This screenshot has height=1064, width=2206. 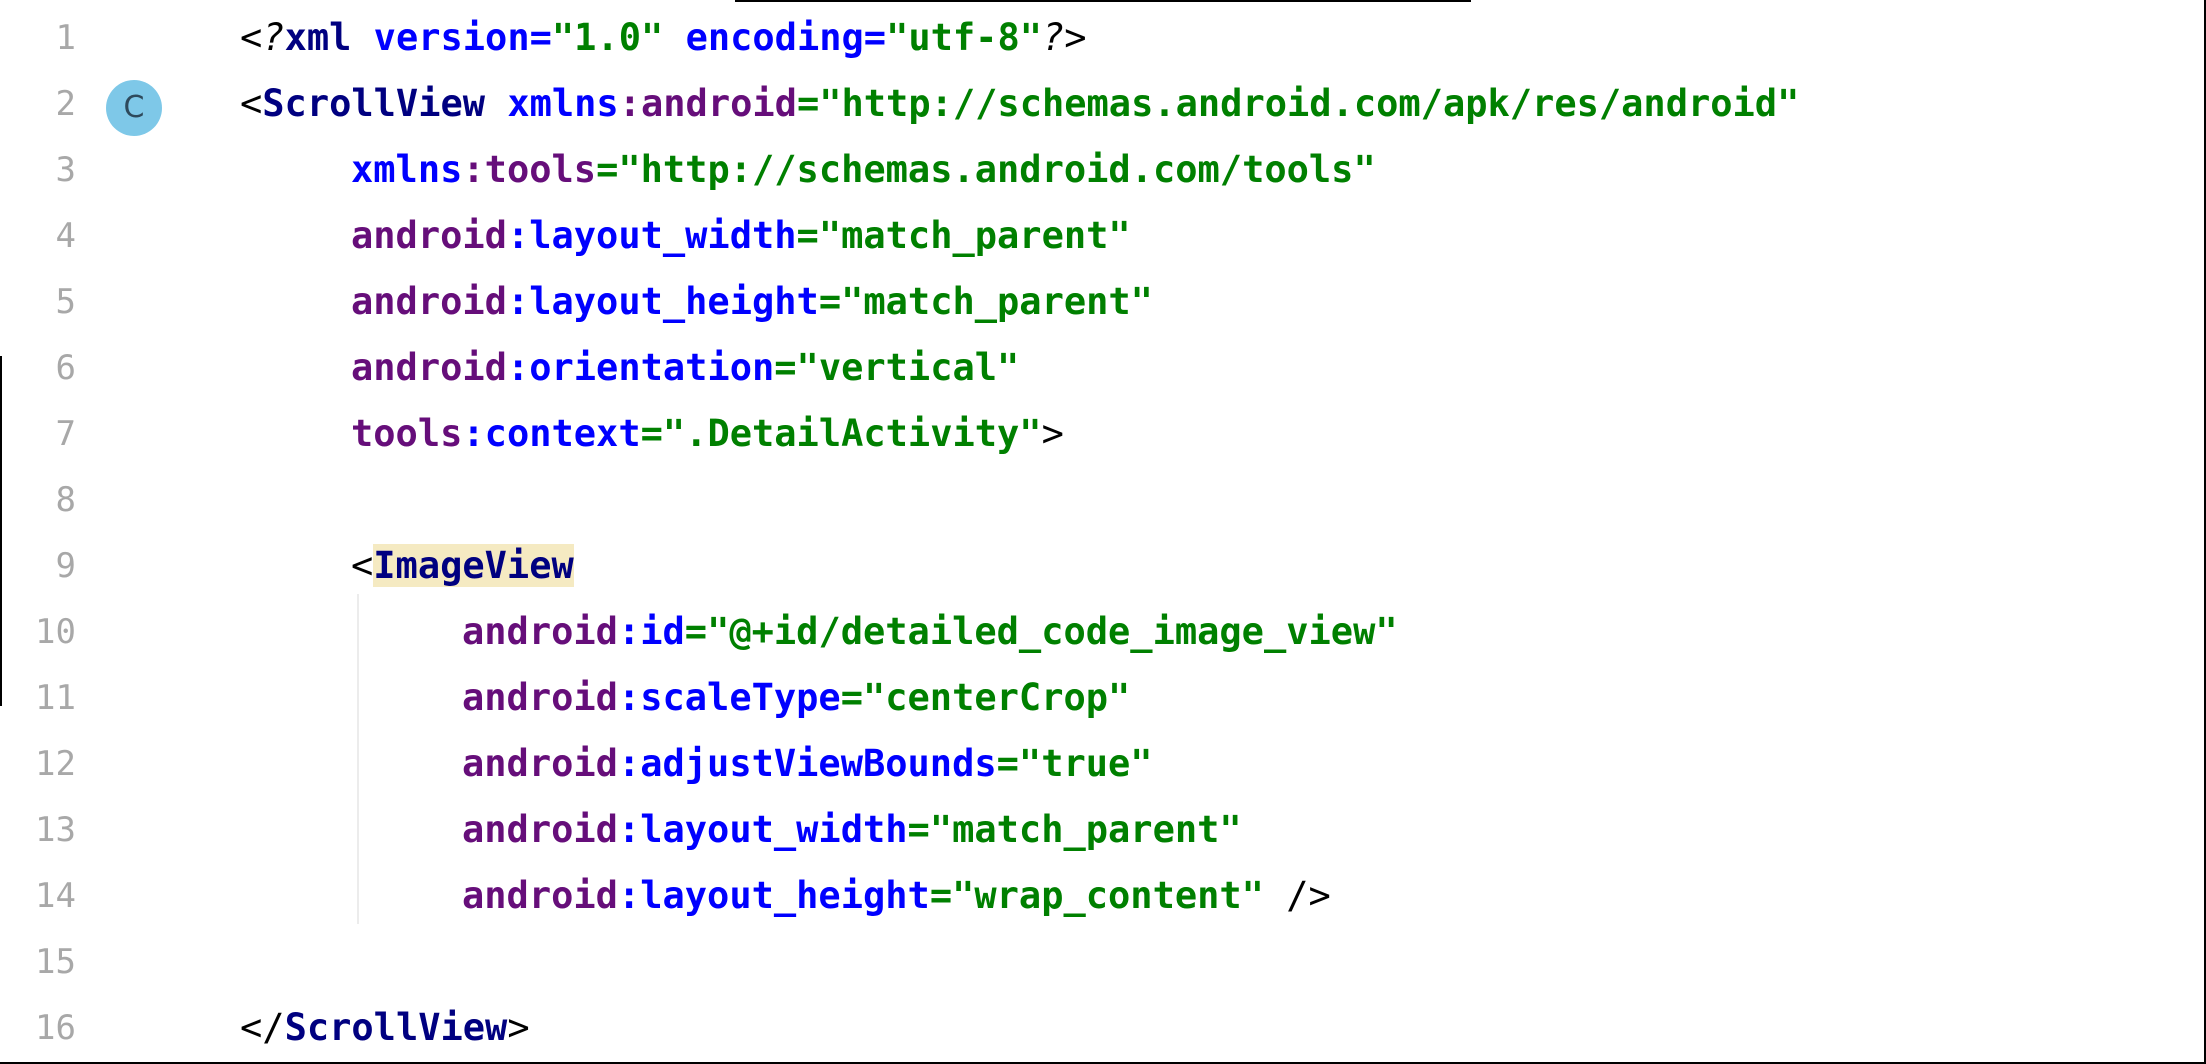 I want to click on code-line-13: android:layout_width="match_parent", so click(x=852, y=830).